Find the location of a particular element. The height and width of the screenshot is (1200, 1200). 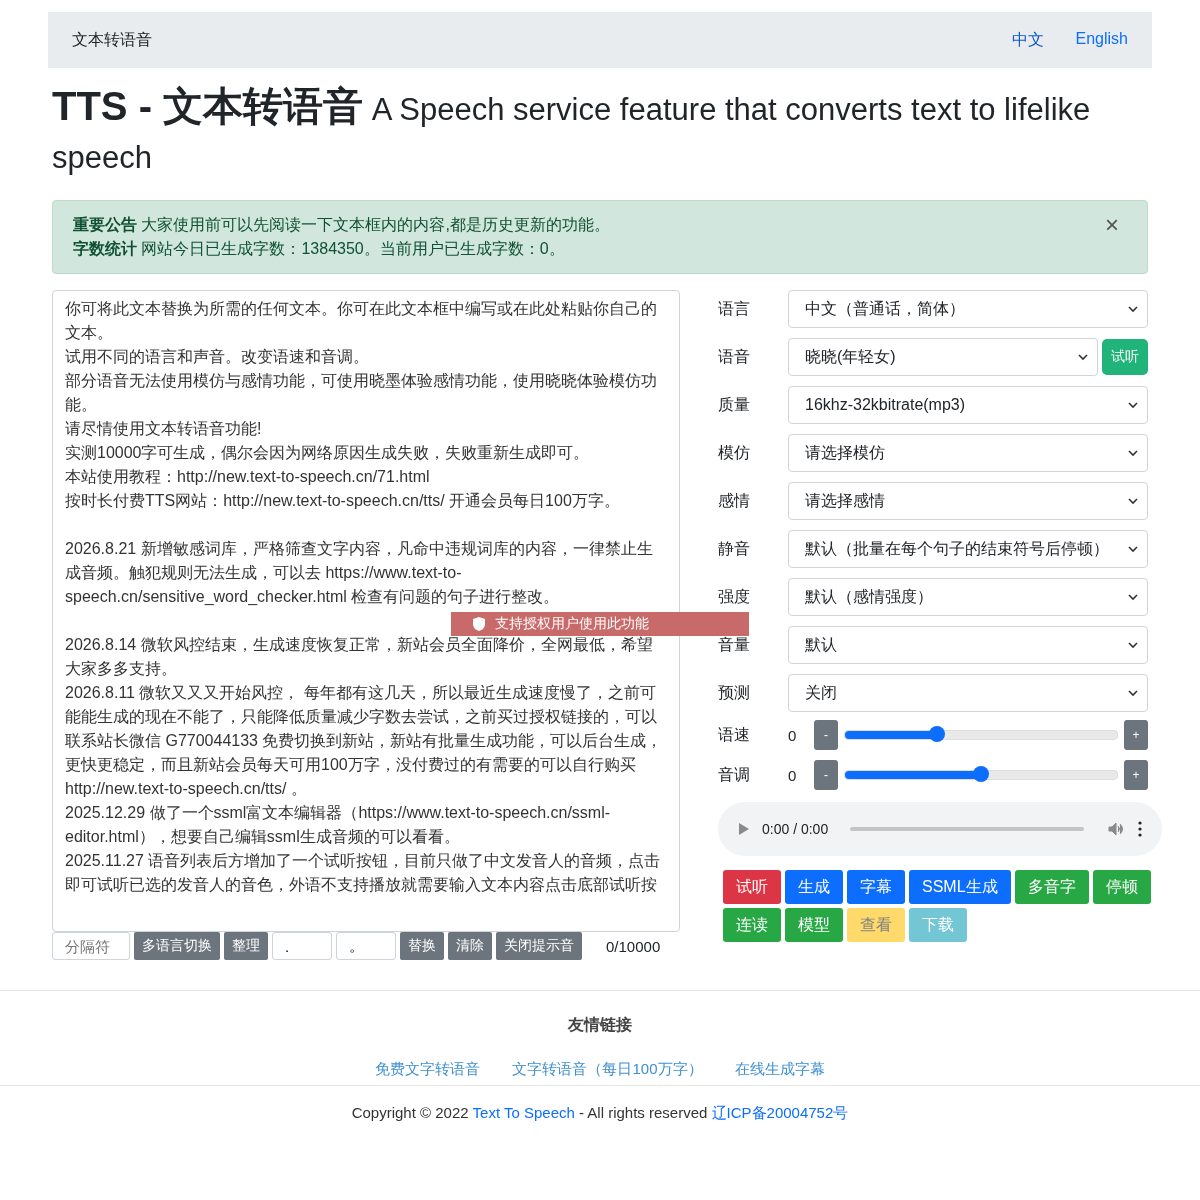

setting-label: 质量 is located at coordinates (734, 404).